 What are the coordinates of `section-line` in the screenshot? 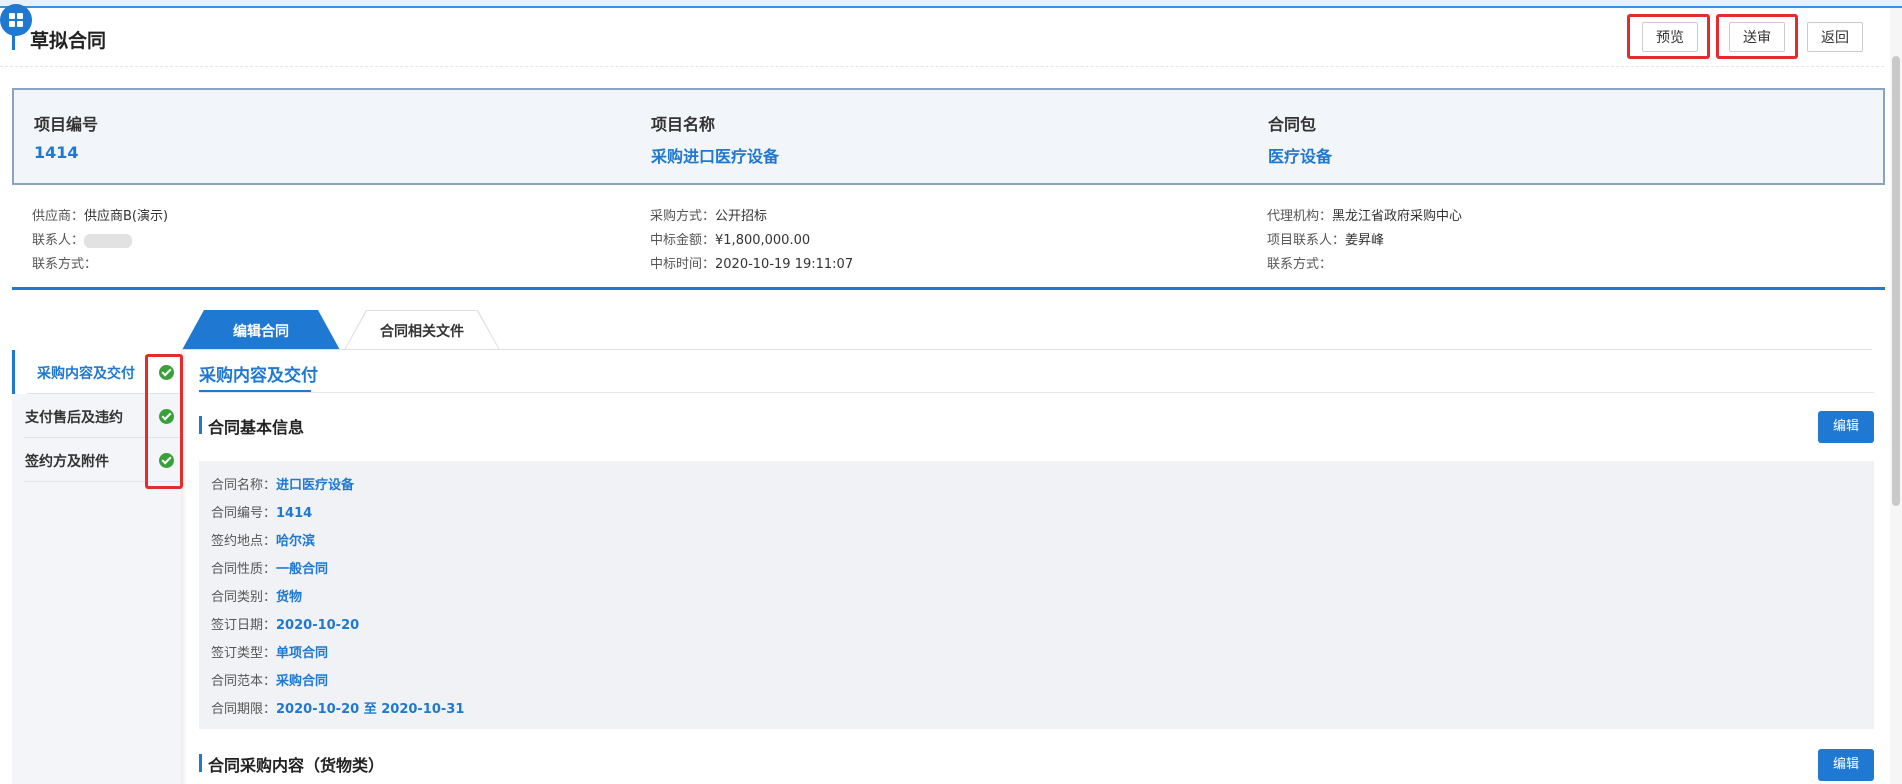 It's located at (1036, 392).